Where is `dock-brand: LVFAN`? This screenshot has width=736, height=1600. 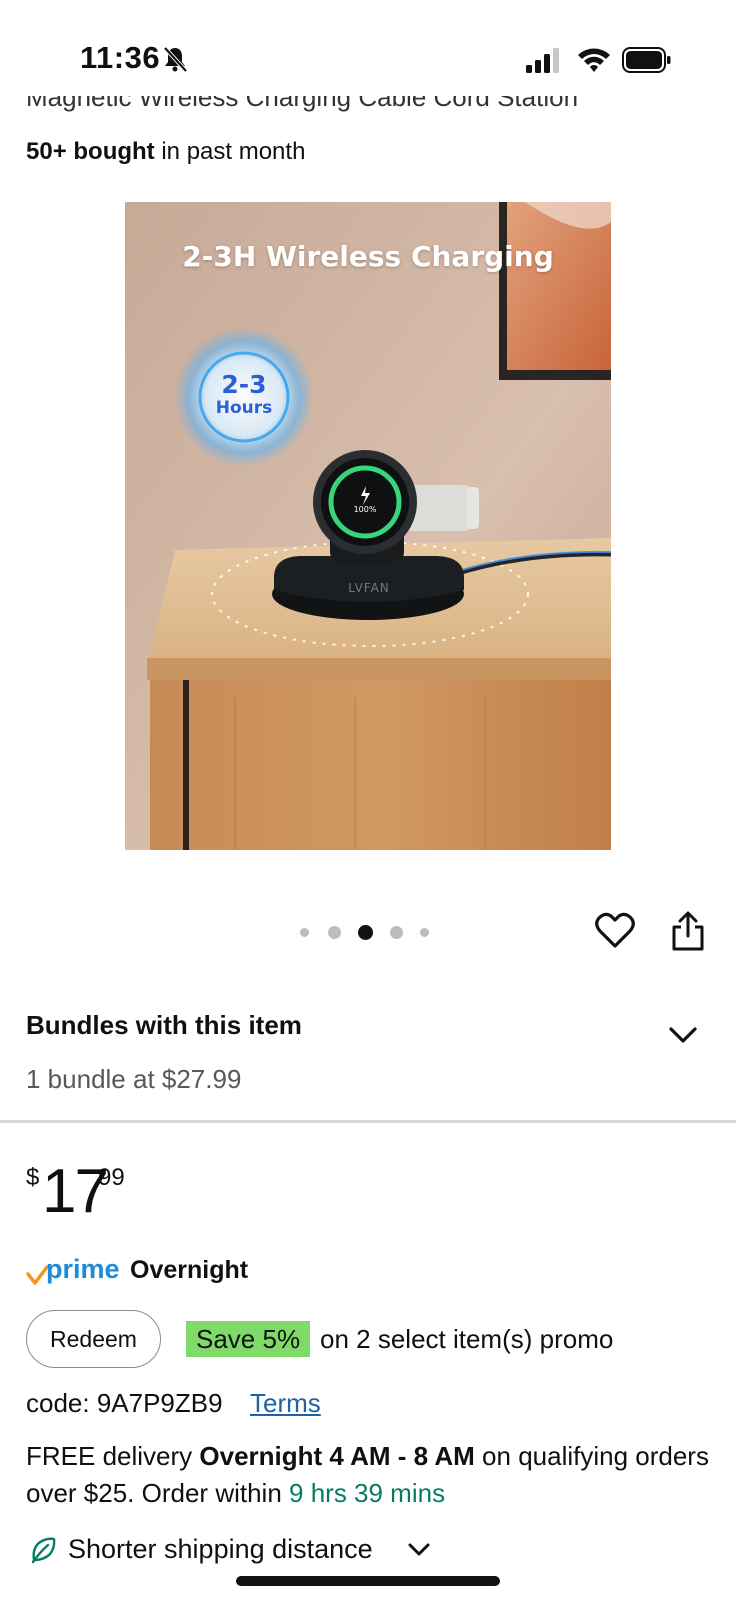 dock-brand: LVFAN is located at coordinates (369, 588).